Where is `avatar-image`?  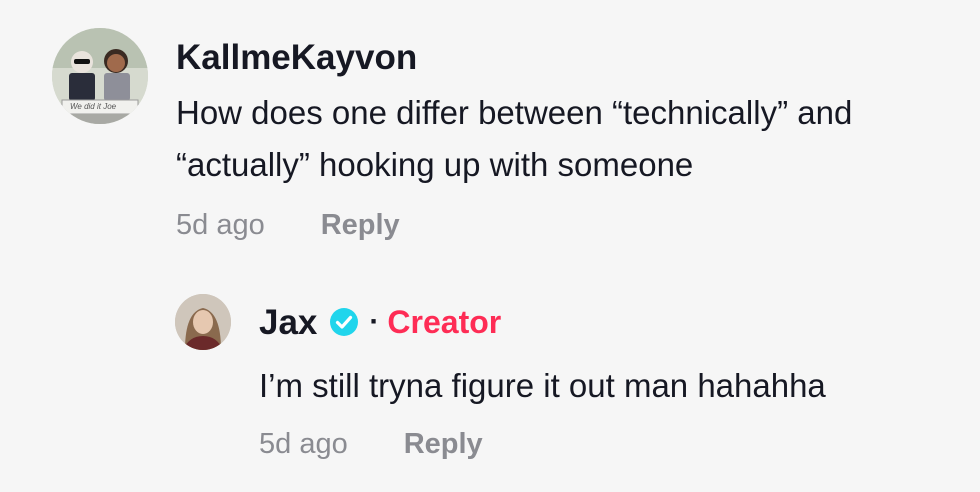
avatar-image is located at coordinates (203, 322).